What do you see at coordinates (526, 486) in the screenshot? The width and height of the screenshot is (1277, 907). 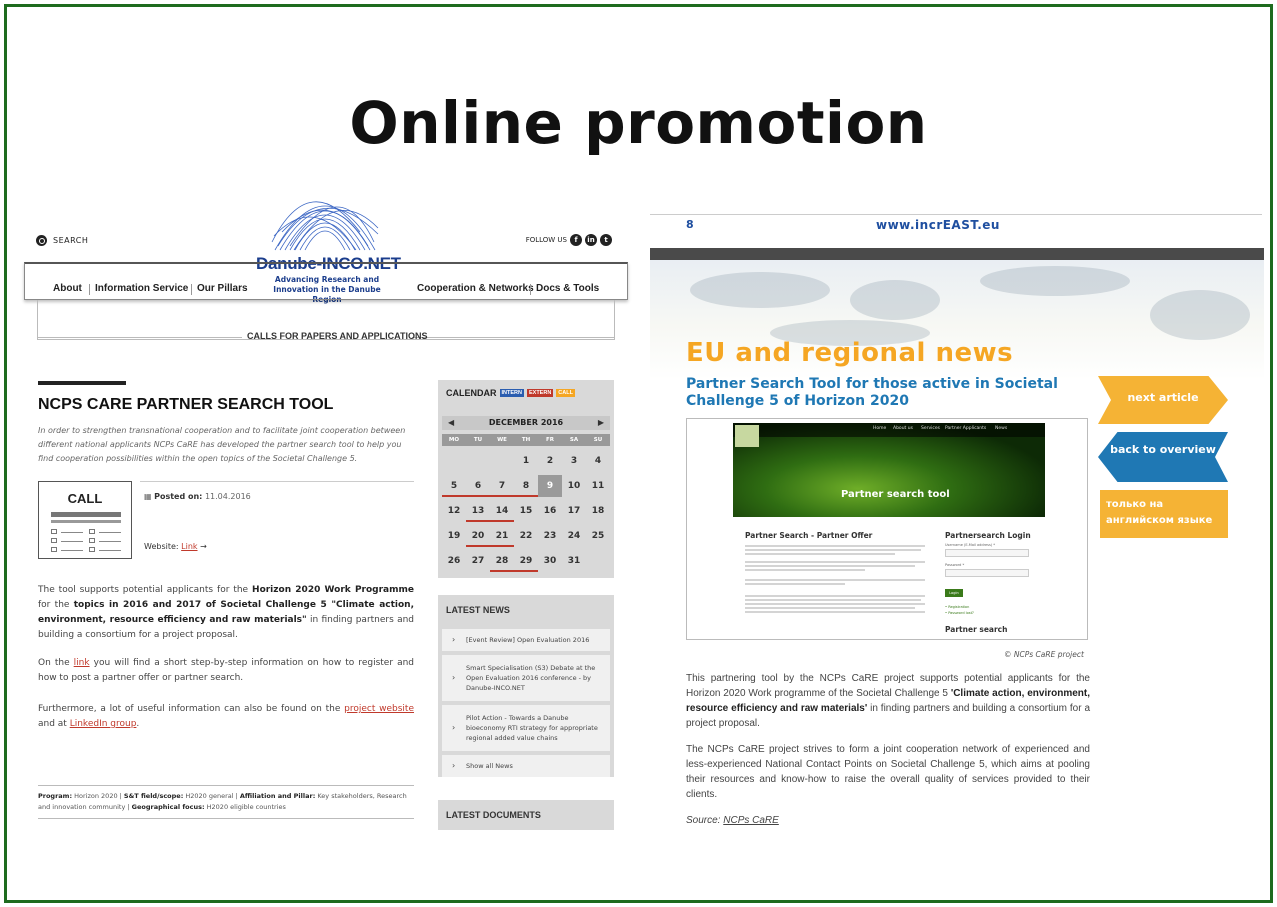 I see `calendar-day: 8` at bounding box center [526, 486].